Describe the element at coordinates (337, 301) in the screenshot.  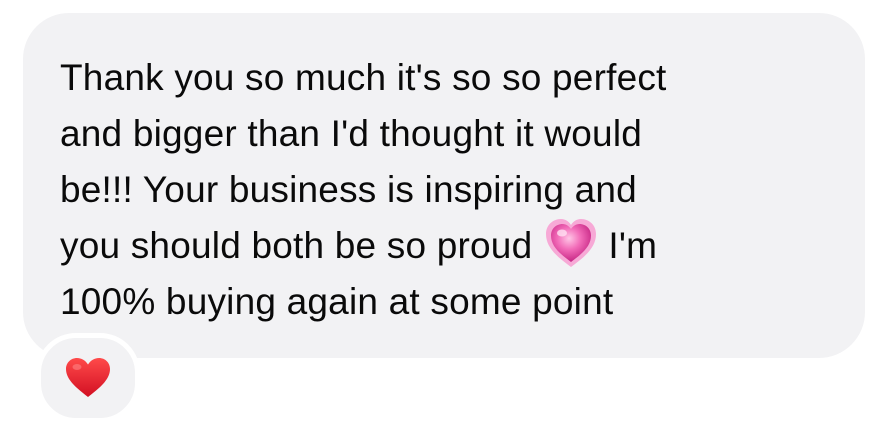
I see `message-line-5: 100% buying again at some point` at that location.